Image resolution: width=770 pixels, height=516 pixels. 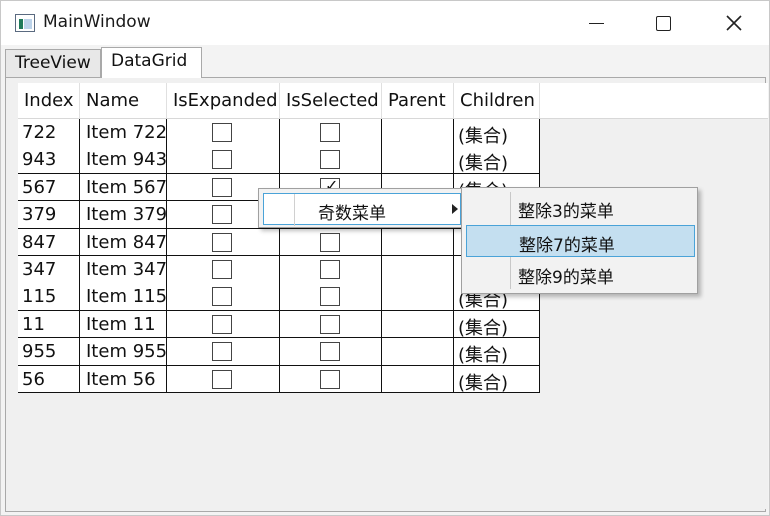 What do you see at coordinates (49, 296) in the screenshot?
I see `cell-index: 115` at bounding box center [49, 296].